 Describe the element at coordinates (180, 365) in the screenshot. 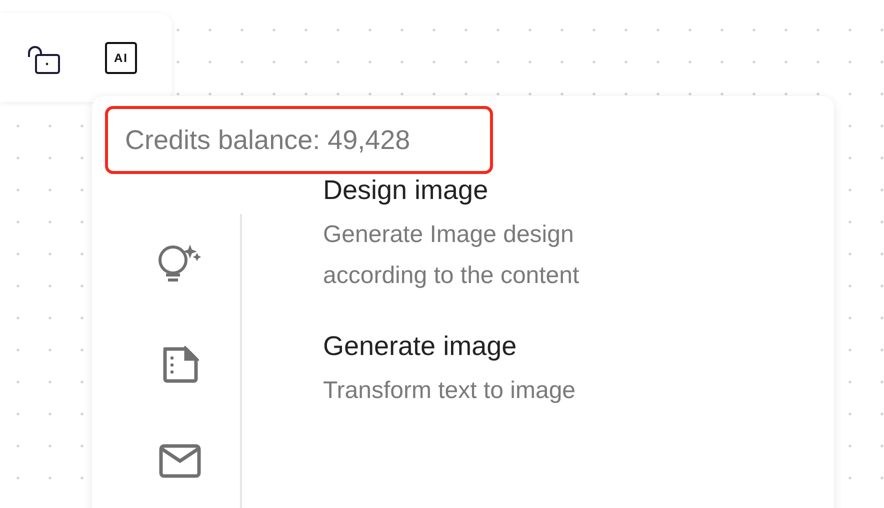

I see `document-icon` at that location.